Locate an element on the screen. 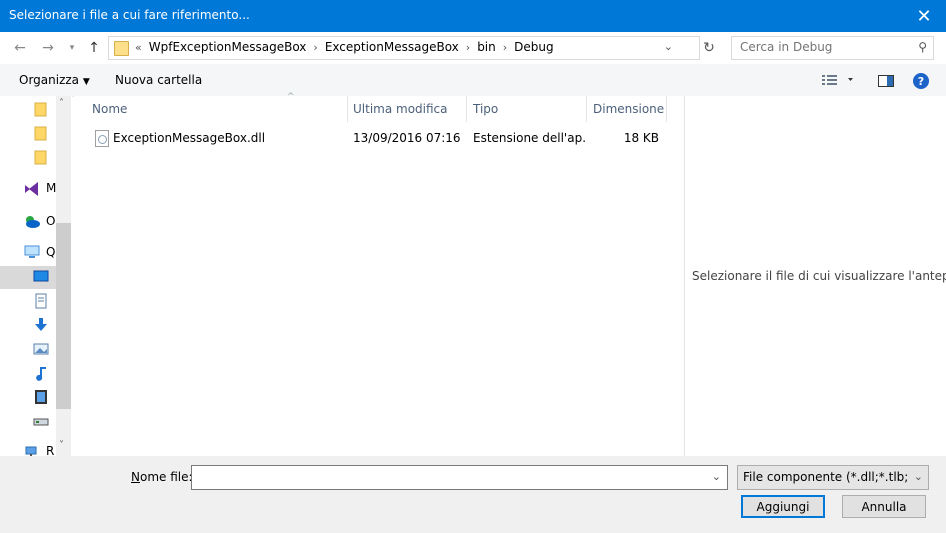 Image resolution: width=946 pixels, height=533 pixels. close-icon: ✕ is located at coordinates (924, 16).